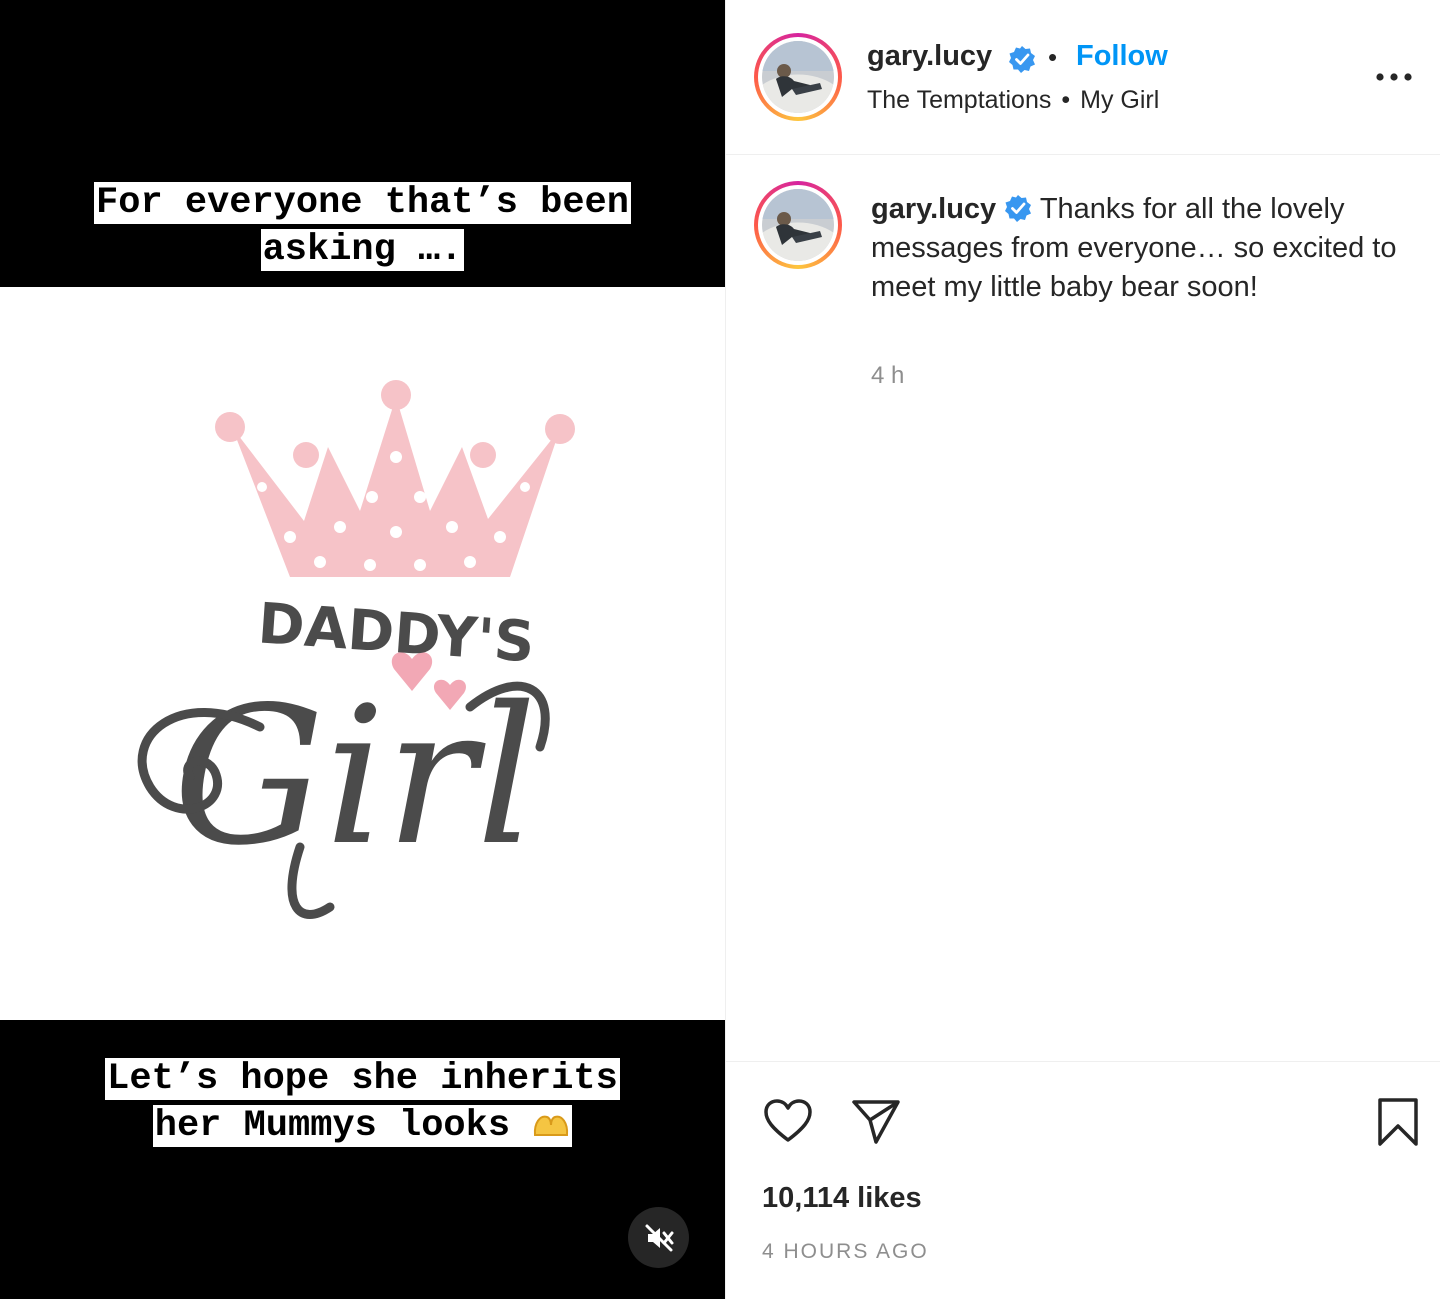 Image resolution: width=1440 pixels, height=1299 pixels. Describe the element at coordinates (1119, 100) in the screenshot. I see `audio-track: My Girl` at that location.